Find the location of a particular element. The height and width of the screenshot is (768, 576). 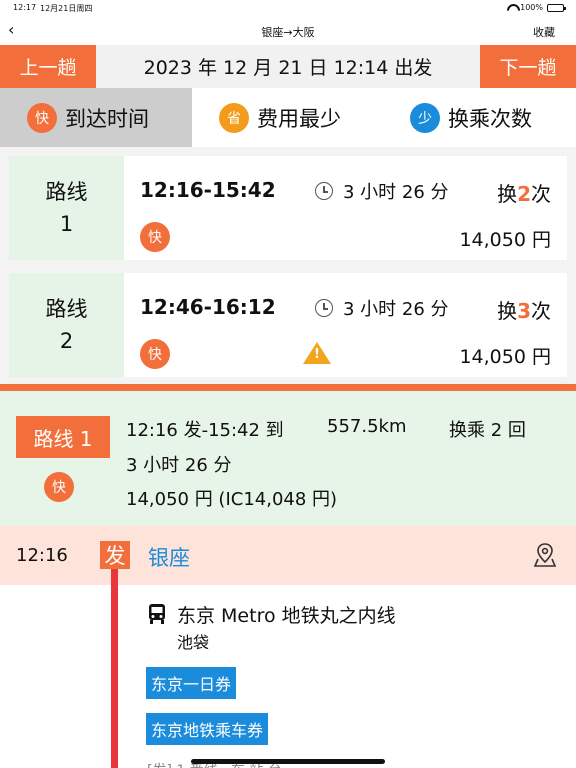

next-train-button: 下一趟 is located at coordinates (528, 66).